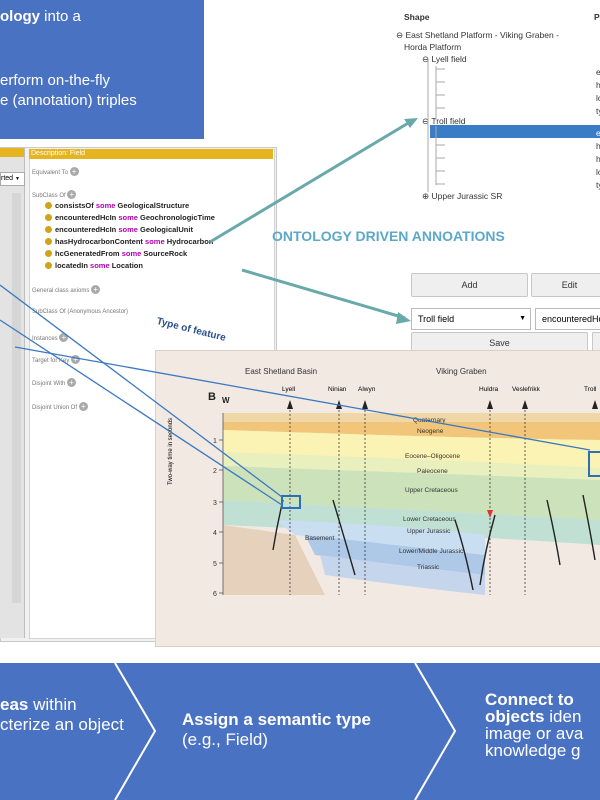 This screenshot has height=800, width=600. I want to click on arrowhead-icon, so click(403, 318).